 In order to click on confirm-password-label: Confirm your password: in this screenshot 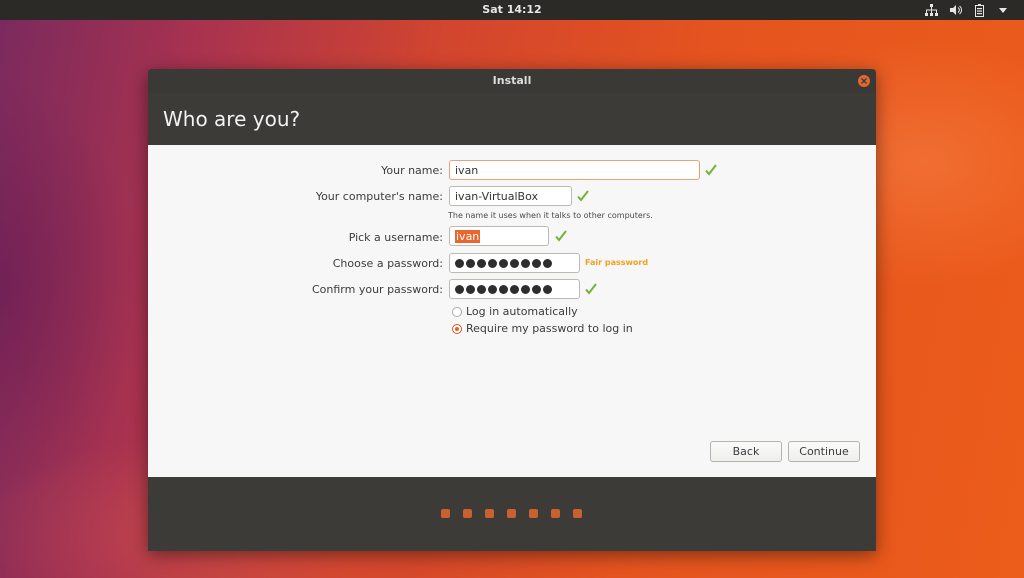, I will do `click(377, 289)`.